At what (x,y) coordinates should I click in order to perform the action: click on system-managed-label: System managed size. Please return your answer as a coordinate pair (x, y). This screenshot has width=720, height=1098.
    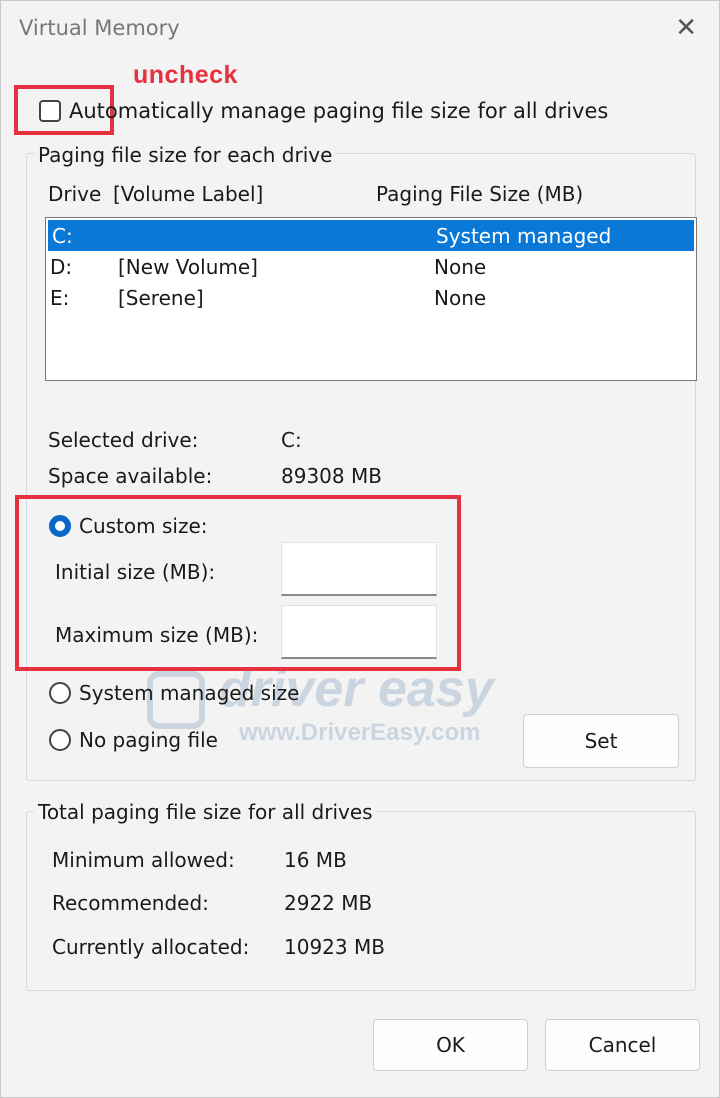
    Looking at the image, I should click on (189, 693).